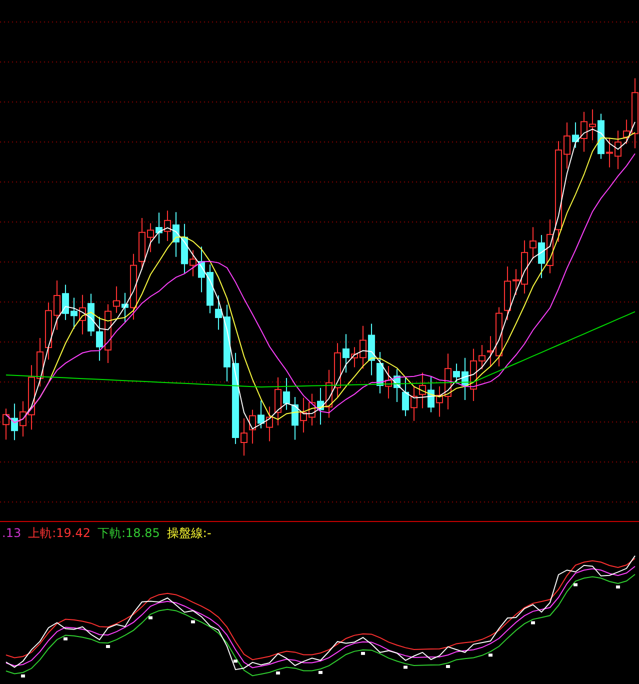 The image size is (639, 684). What do you see at coordinates (129, 533) in the screenshot?
I see `indicator-value: 下軌:18.85` at bounding box center [129, 533].